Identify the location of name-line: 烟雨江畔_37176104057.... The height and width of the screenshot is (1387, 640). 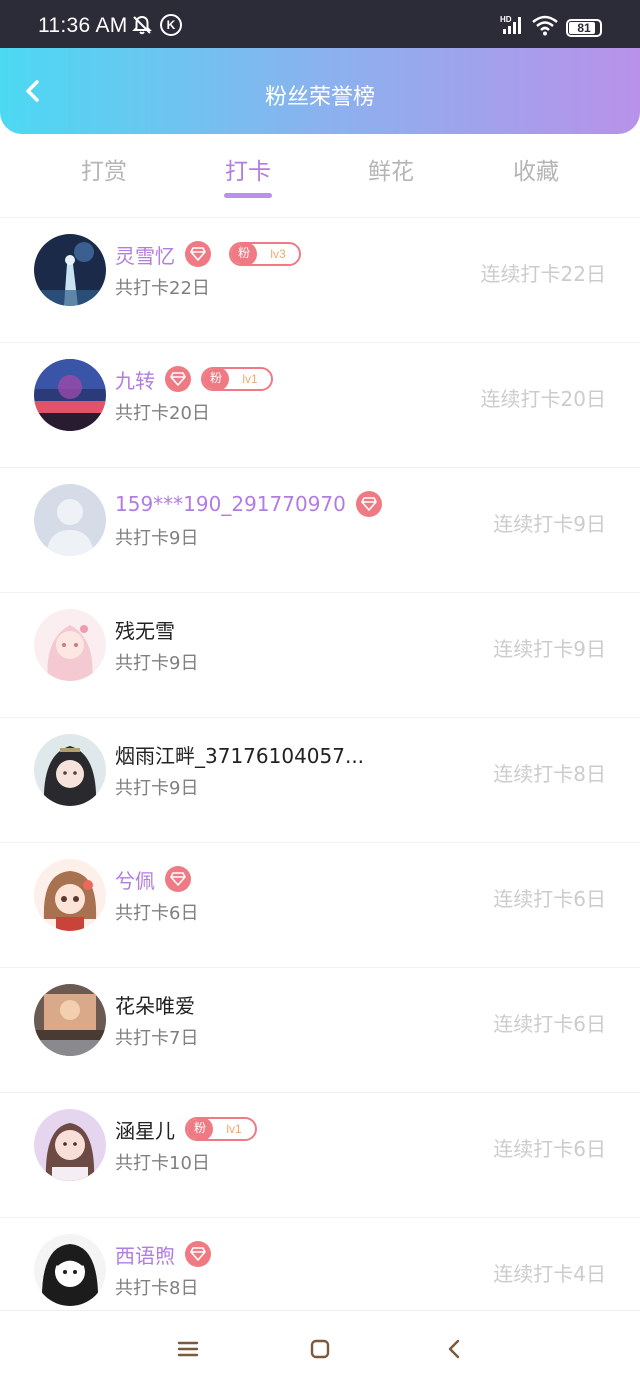
(239, 754).